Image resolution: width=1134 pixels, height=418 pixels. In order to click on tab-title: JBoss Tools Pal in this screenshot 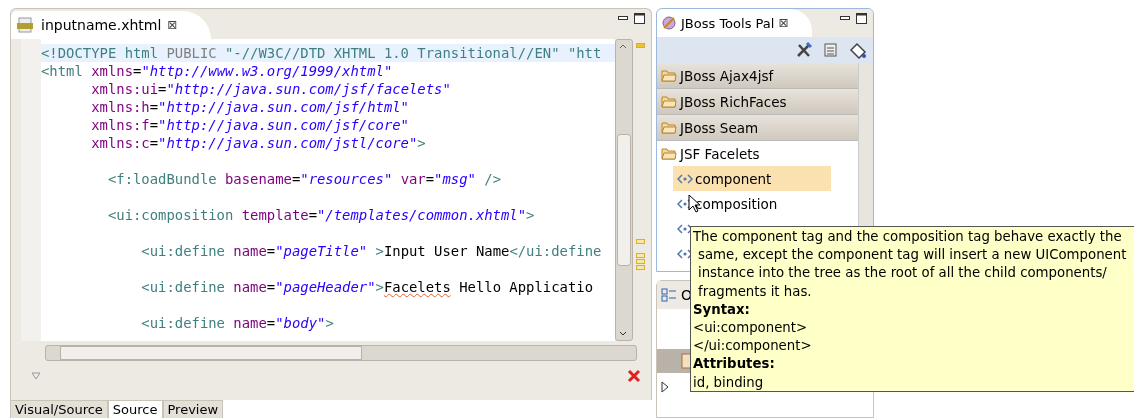, I will do `click(728, 23)`.